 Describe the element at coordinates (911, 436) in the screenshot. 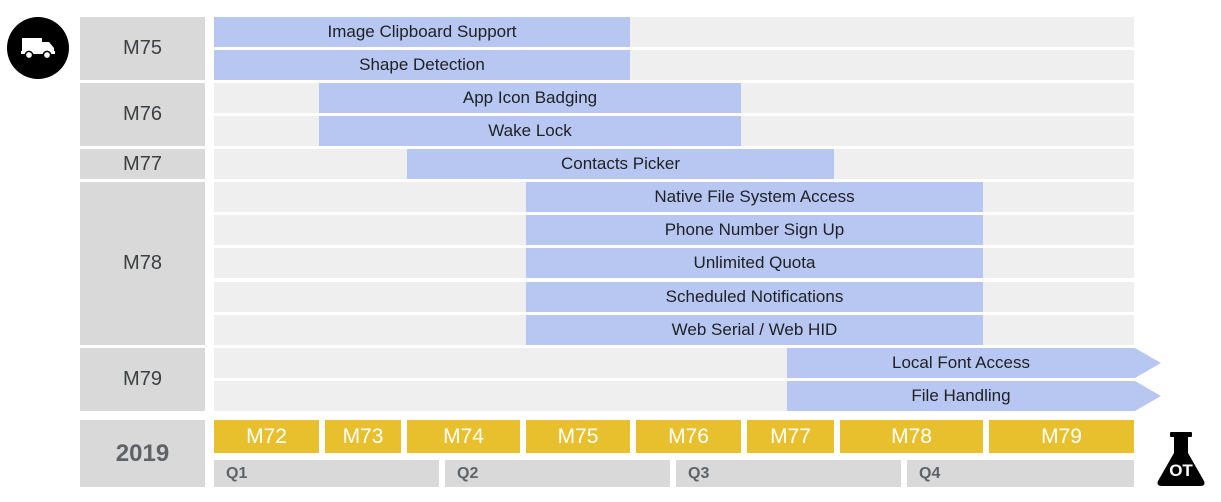

I see `timeline-milestone: M78` at that location.